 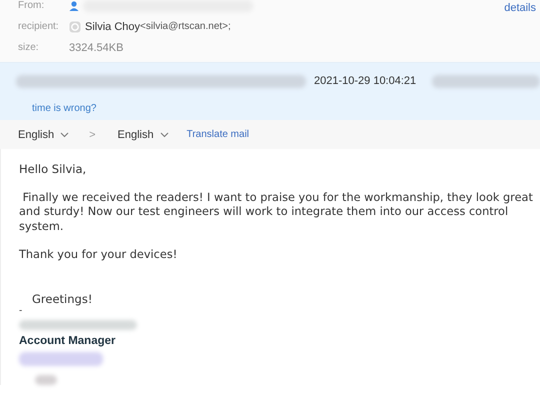 What do you see at coordinates (61, 299) in the screenshot?
I see `closing: Greetings!` at bounding box center [61, 299].